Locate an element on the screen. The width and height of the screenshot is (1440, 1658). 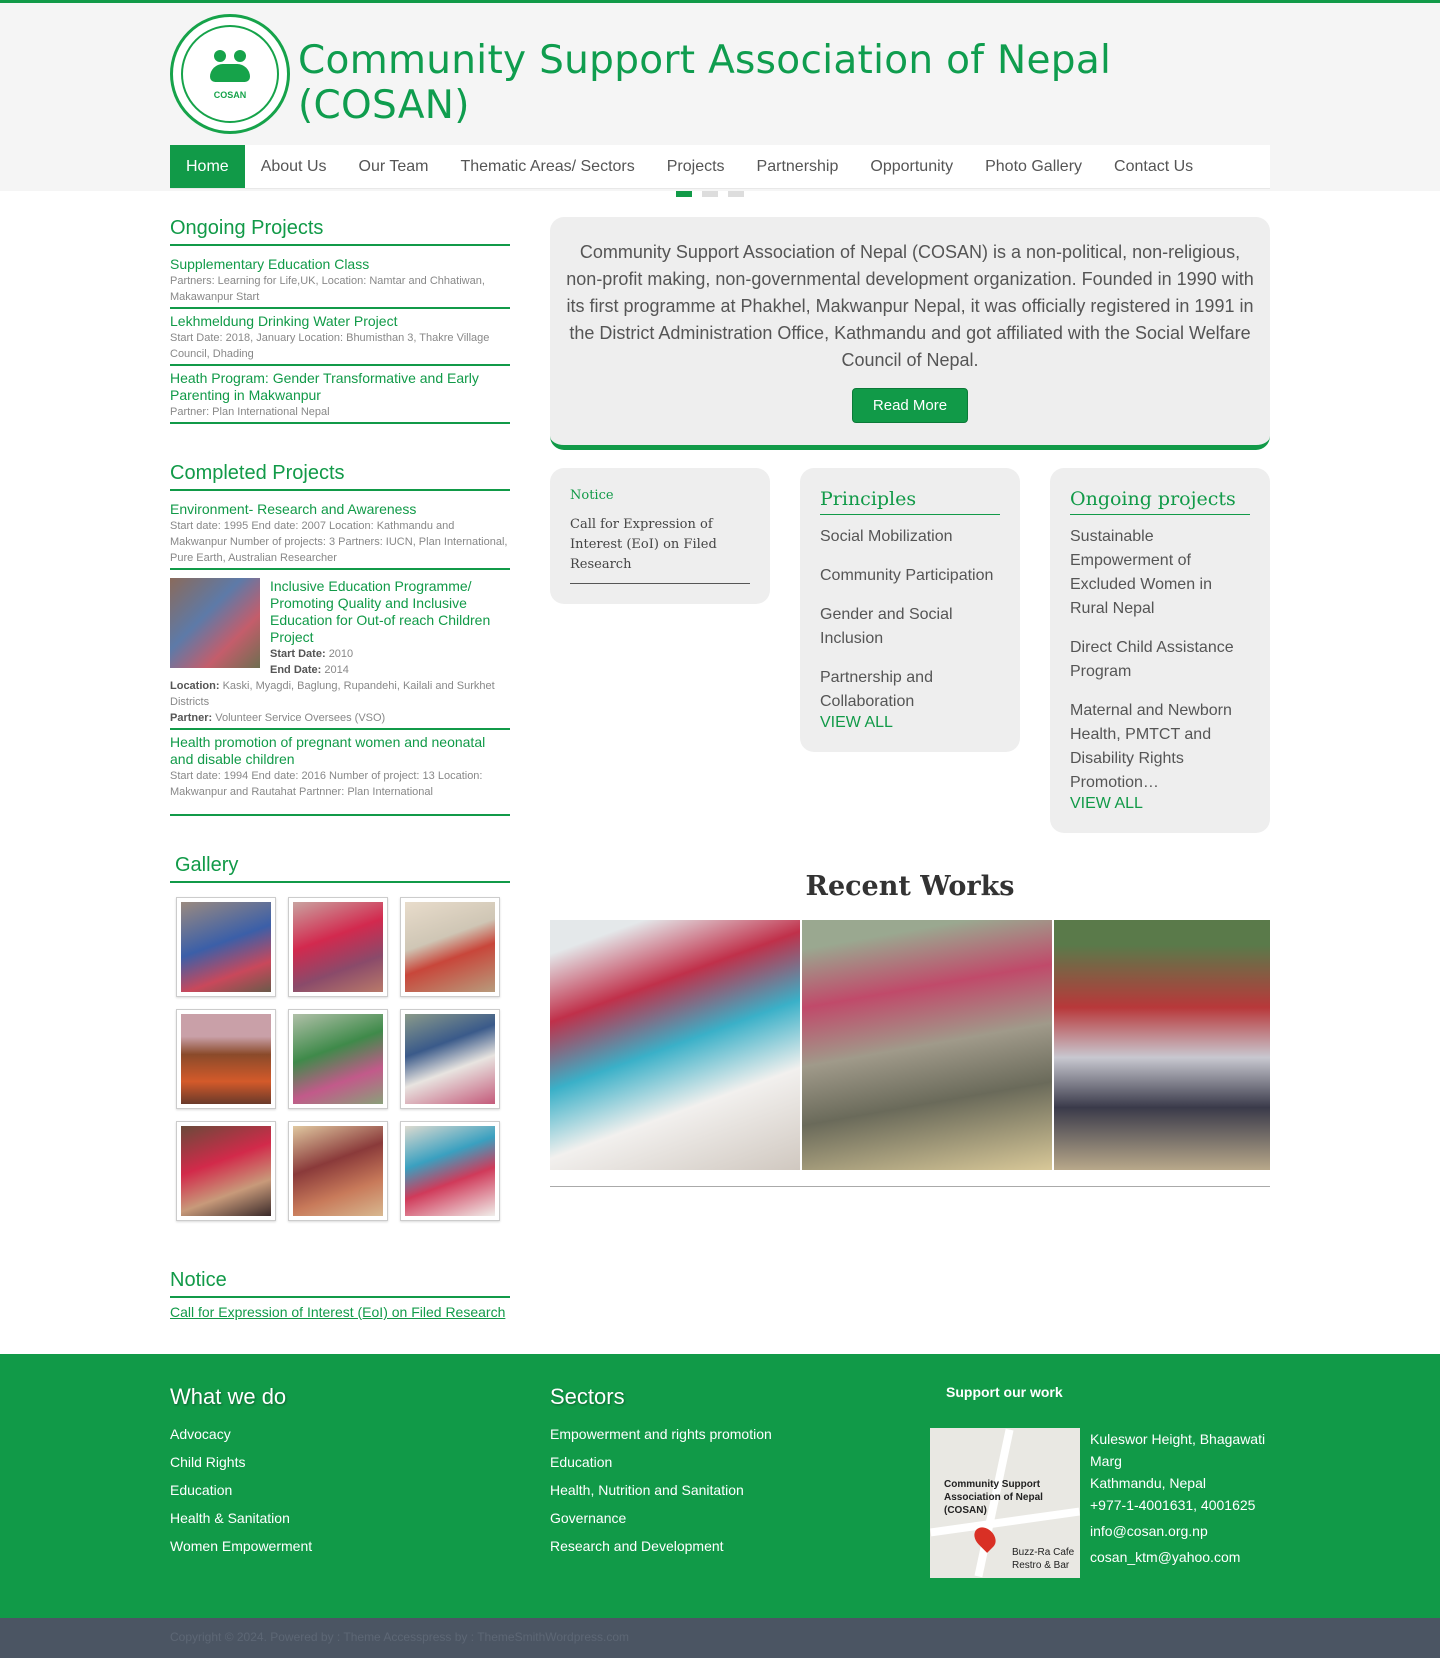
principle-item: Partnership and Collaboration is located at coordinates (876, 689).